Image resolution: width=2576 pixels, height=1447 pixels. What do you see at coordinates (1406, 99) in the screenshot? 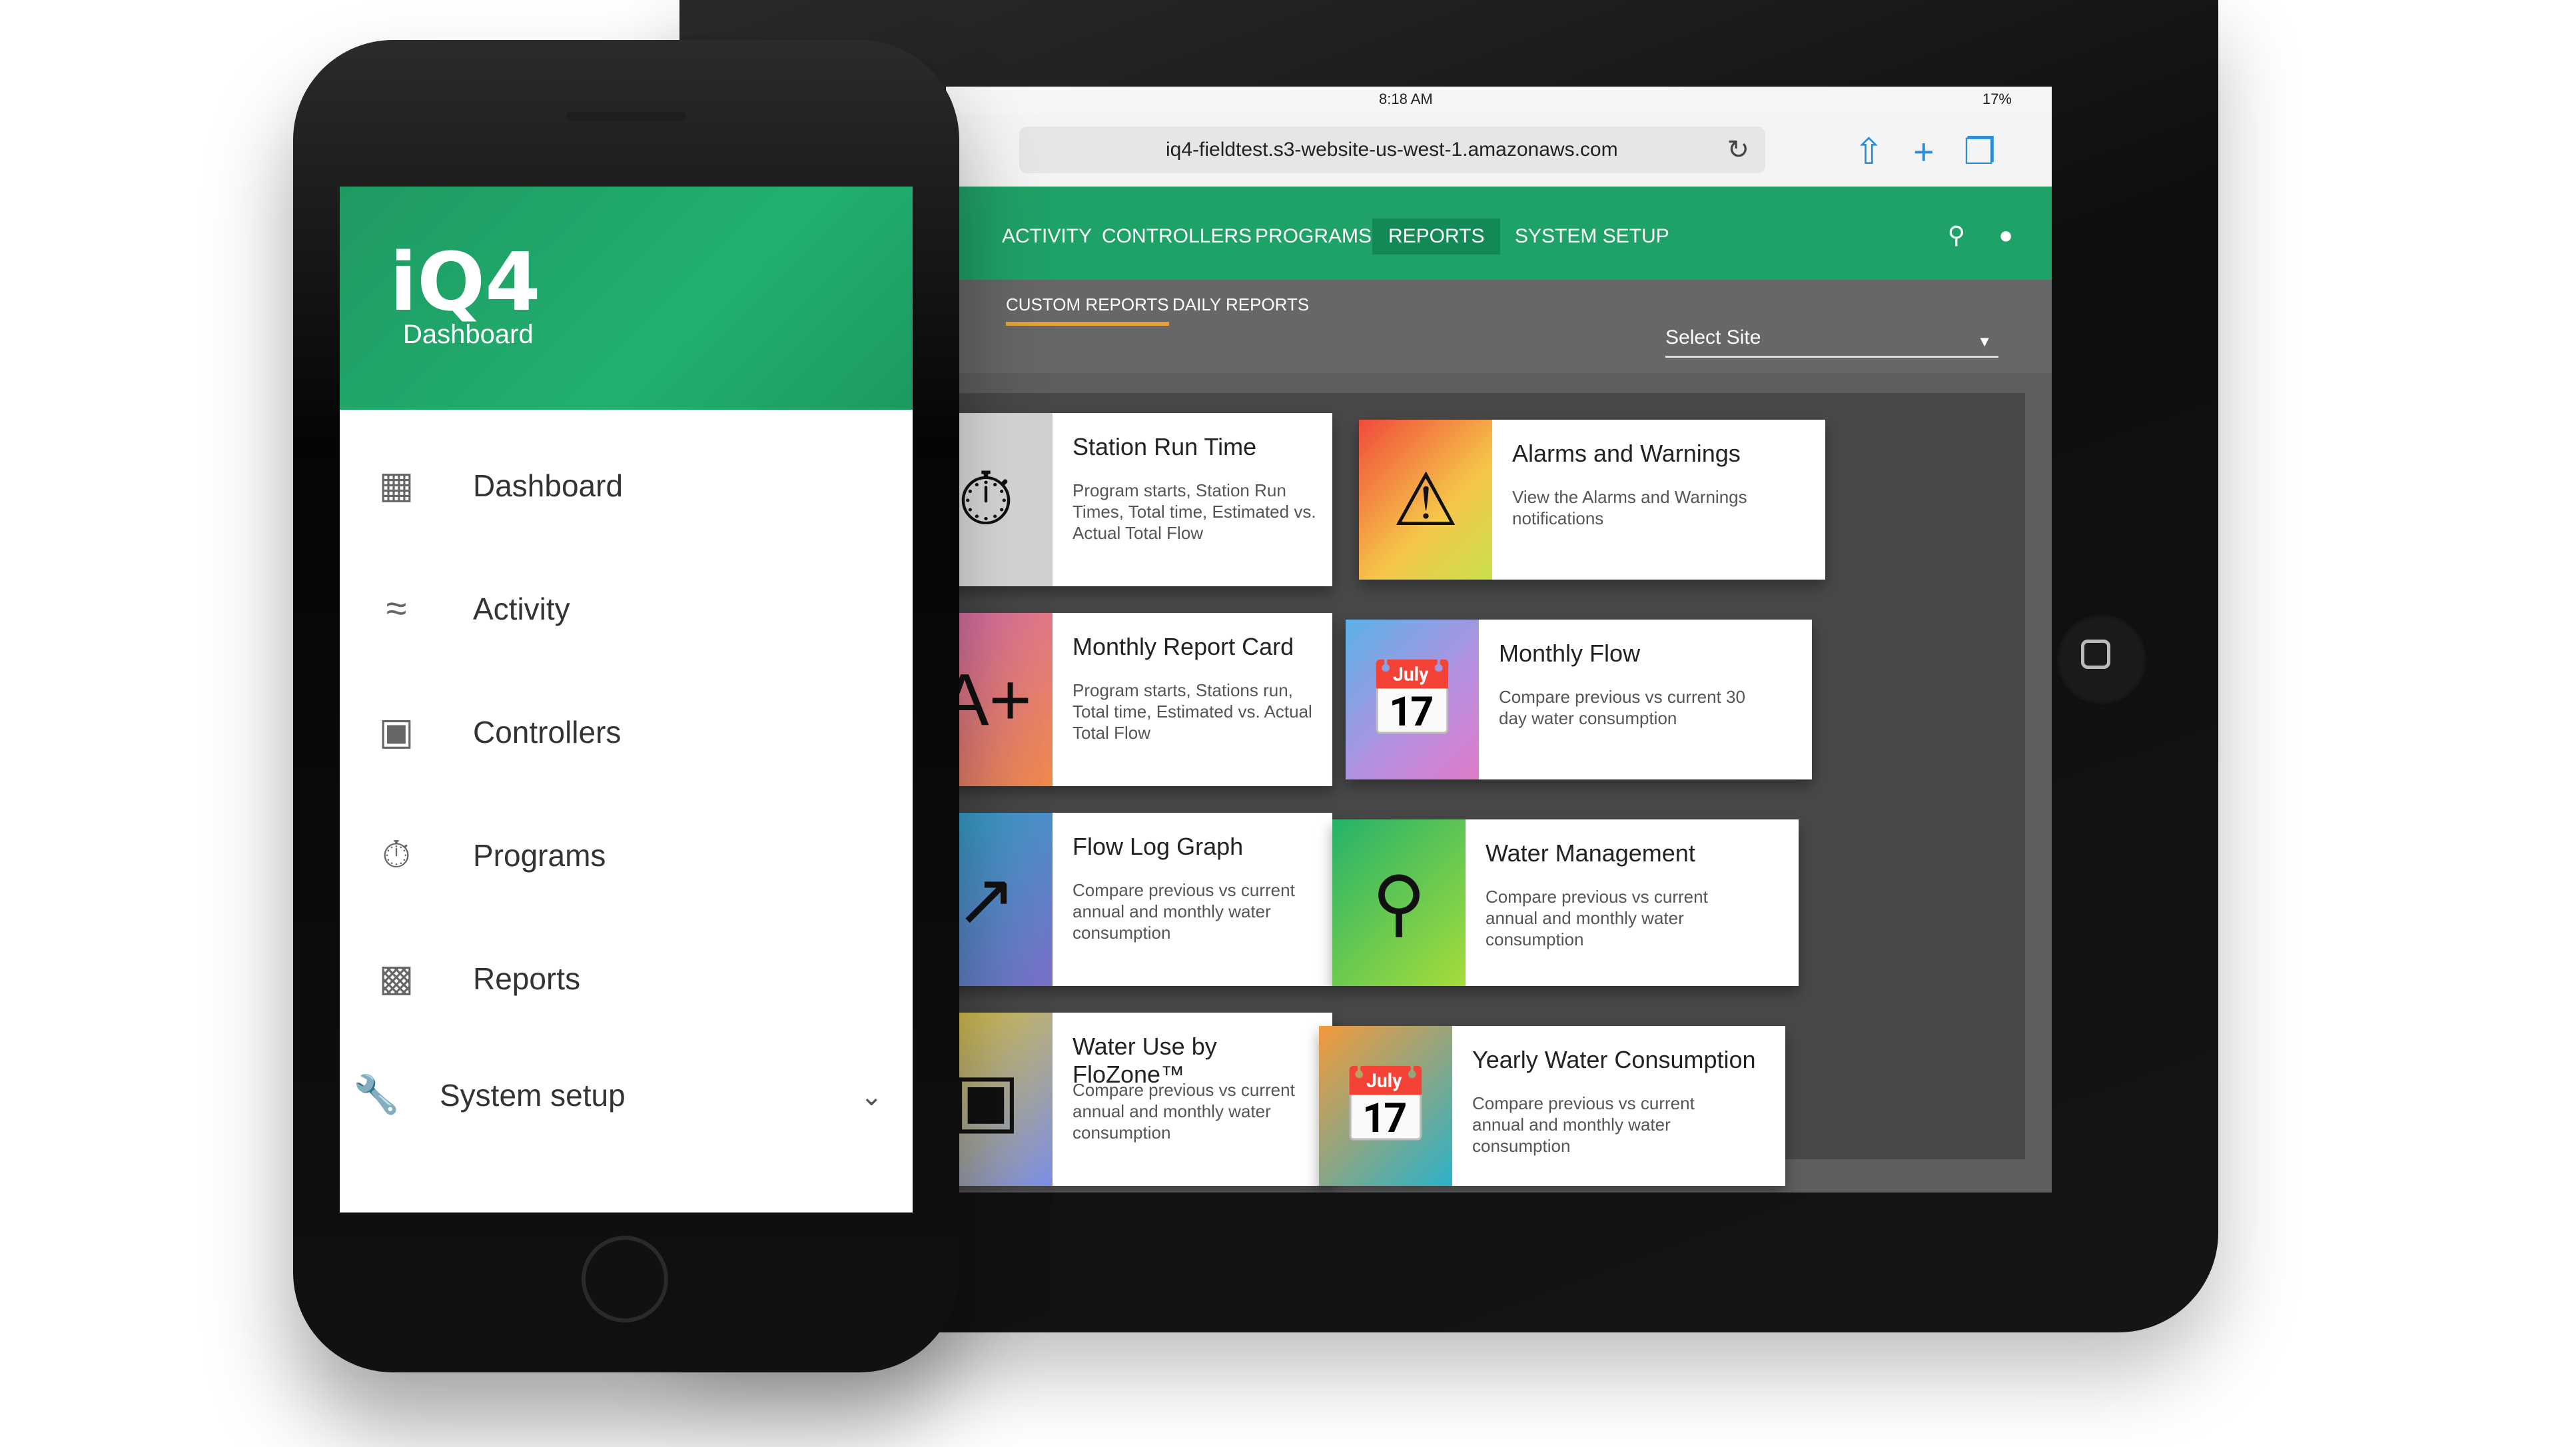
I see `status-time: 8:18 AM` at bounding box center [1406, 99].